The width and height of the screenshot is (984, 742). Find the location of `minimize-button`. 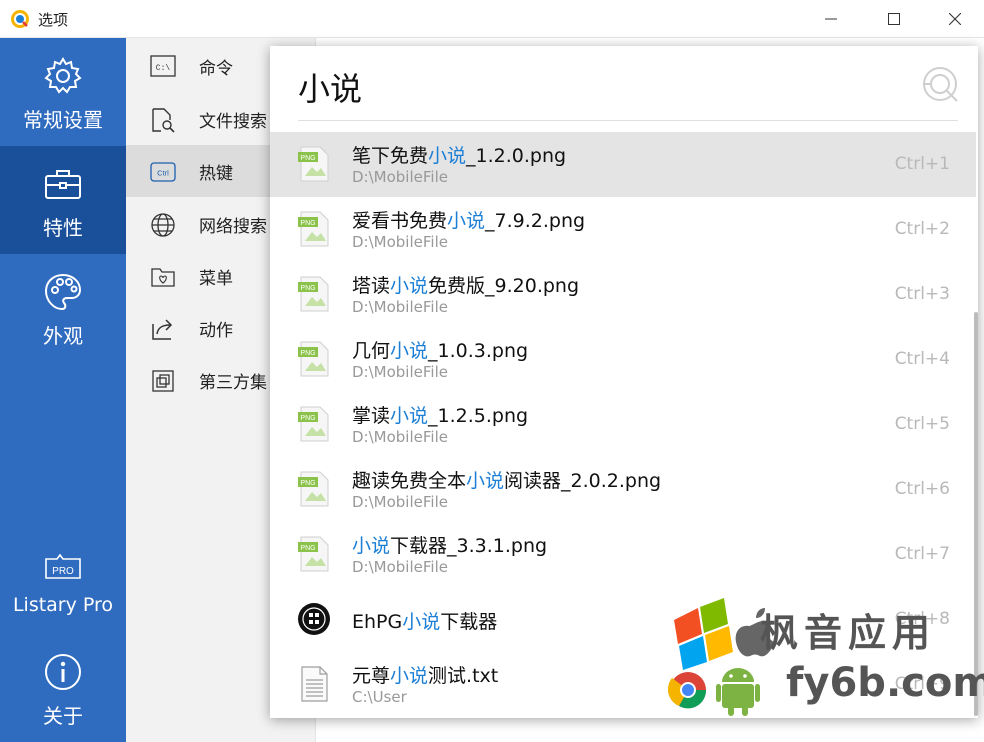

minimize-button is located at coordinates (831, 19).